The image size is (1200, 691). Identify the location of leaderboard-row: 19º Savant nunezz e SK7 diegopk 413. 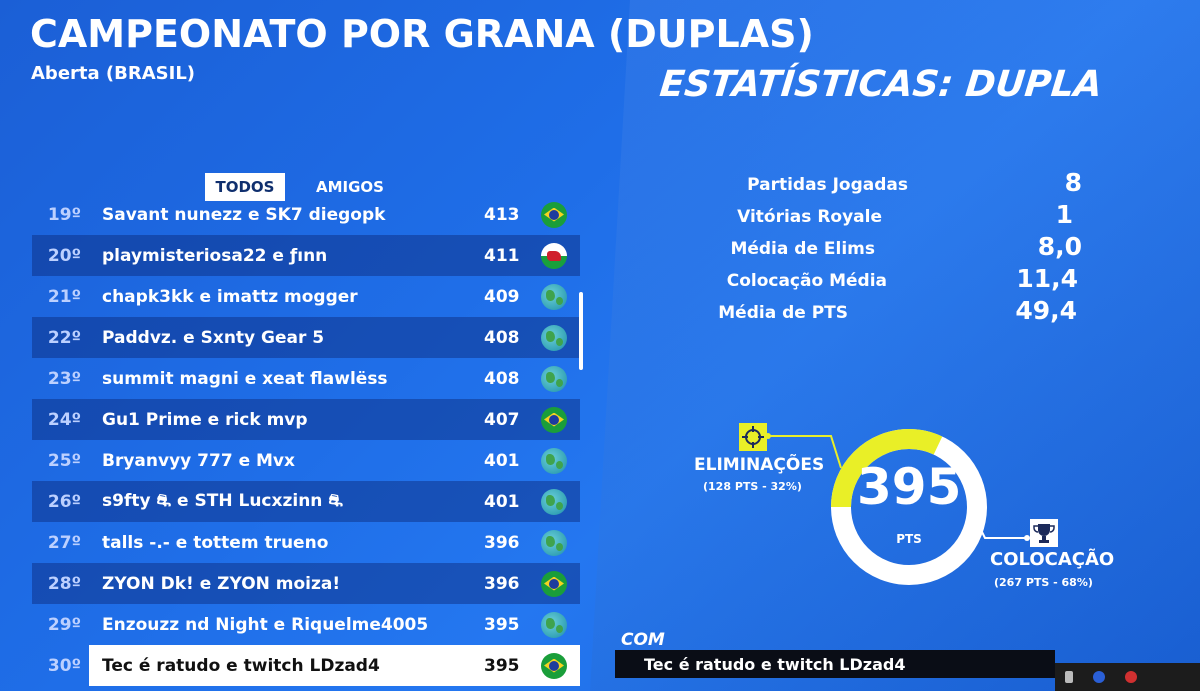
(306, 214).